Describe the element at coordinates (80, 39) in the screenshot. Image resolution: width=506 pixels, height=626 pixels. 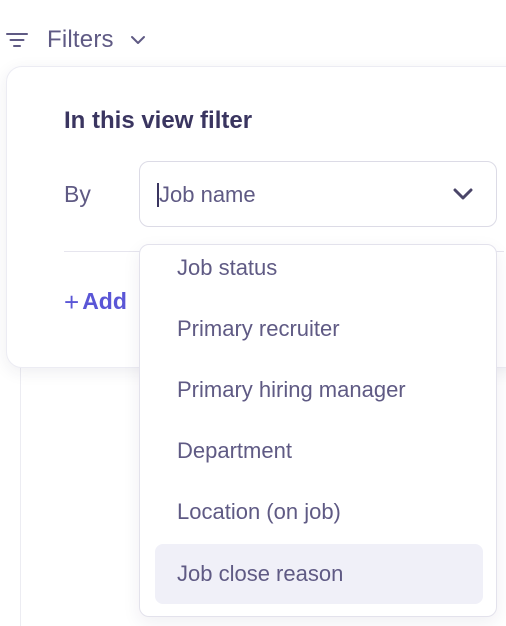
I see `filters-label: Filters` at that location.